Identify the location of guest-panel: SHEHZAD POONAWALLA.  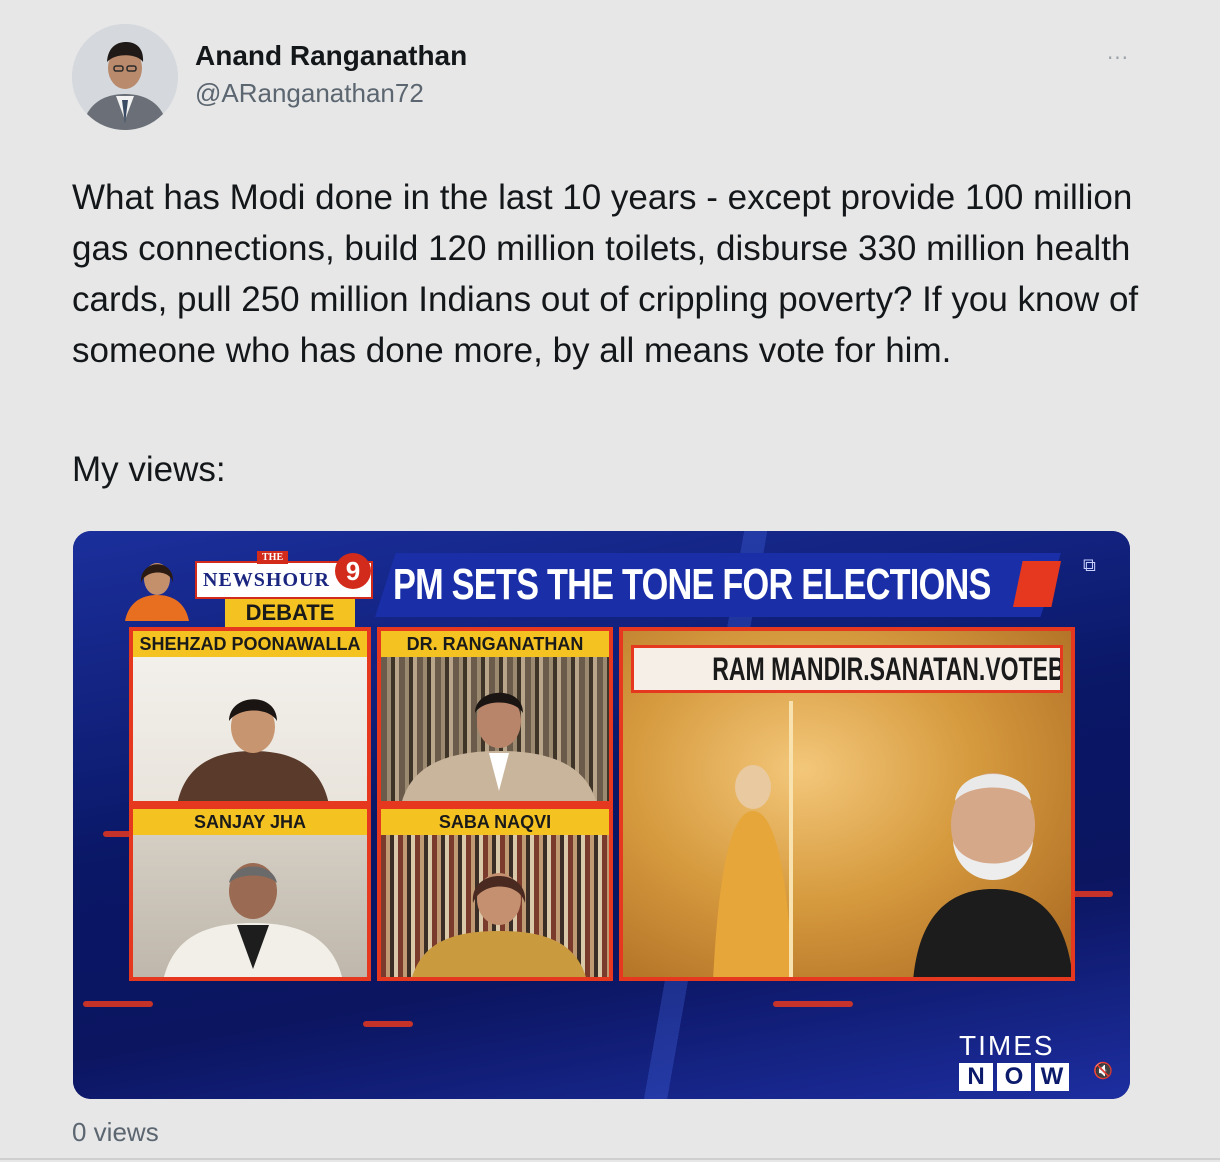
(250, 716).